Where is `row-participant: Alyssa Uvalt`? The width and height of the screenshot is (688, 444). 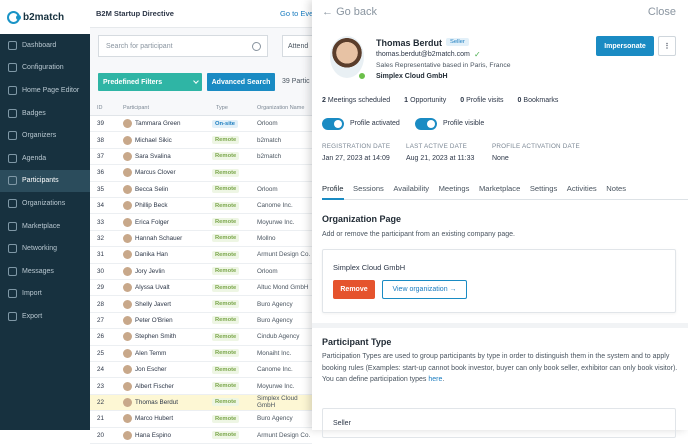
row-participant: Alyssa Uvalt is located at coordinates (146, 288).